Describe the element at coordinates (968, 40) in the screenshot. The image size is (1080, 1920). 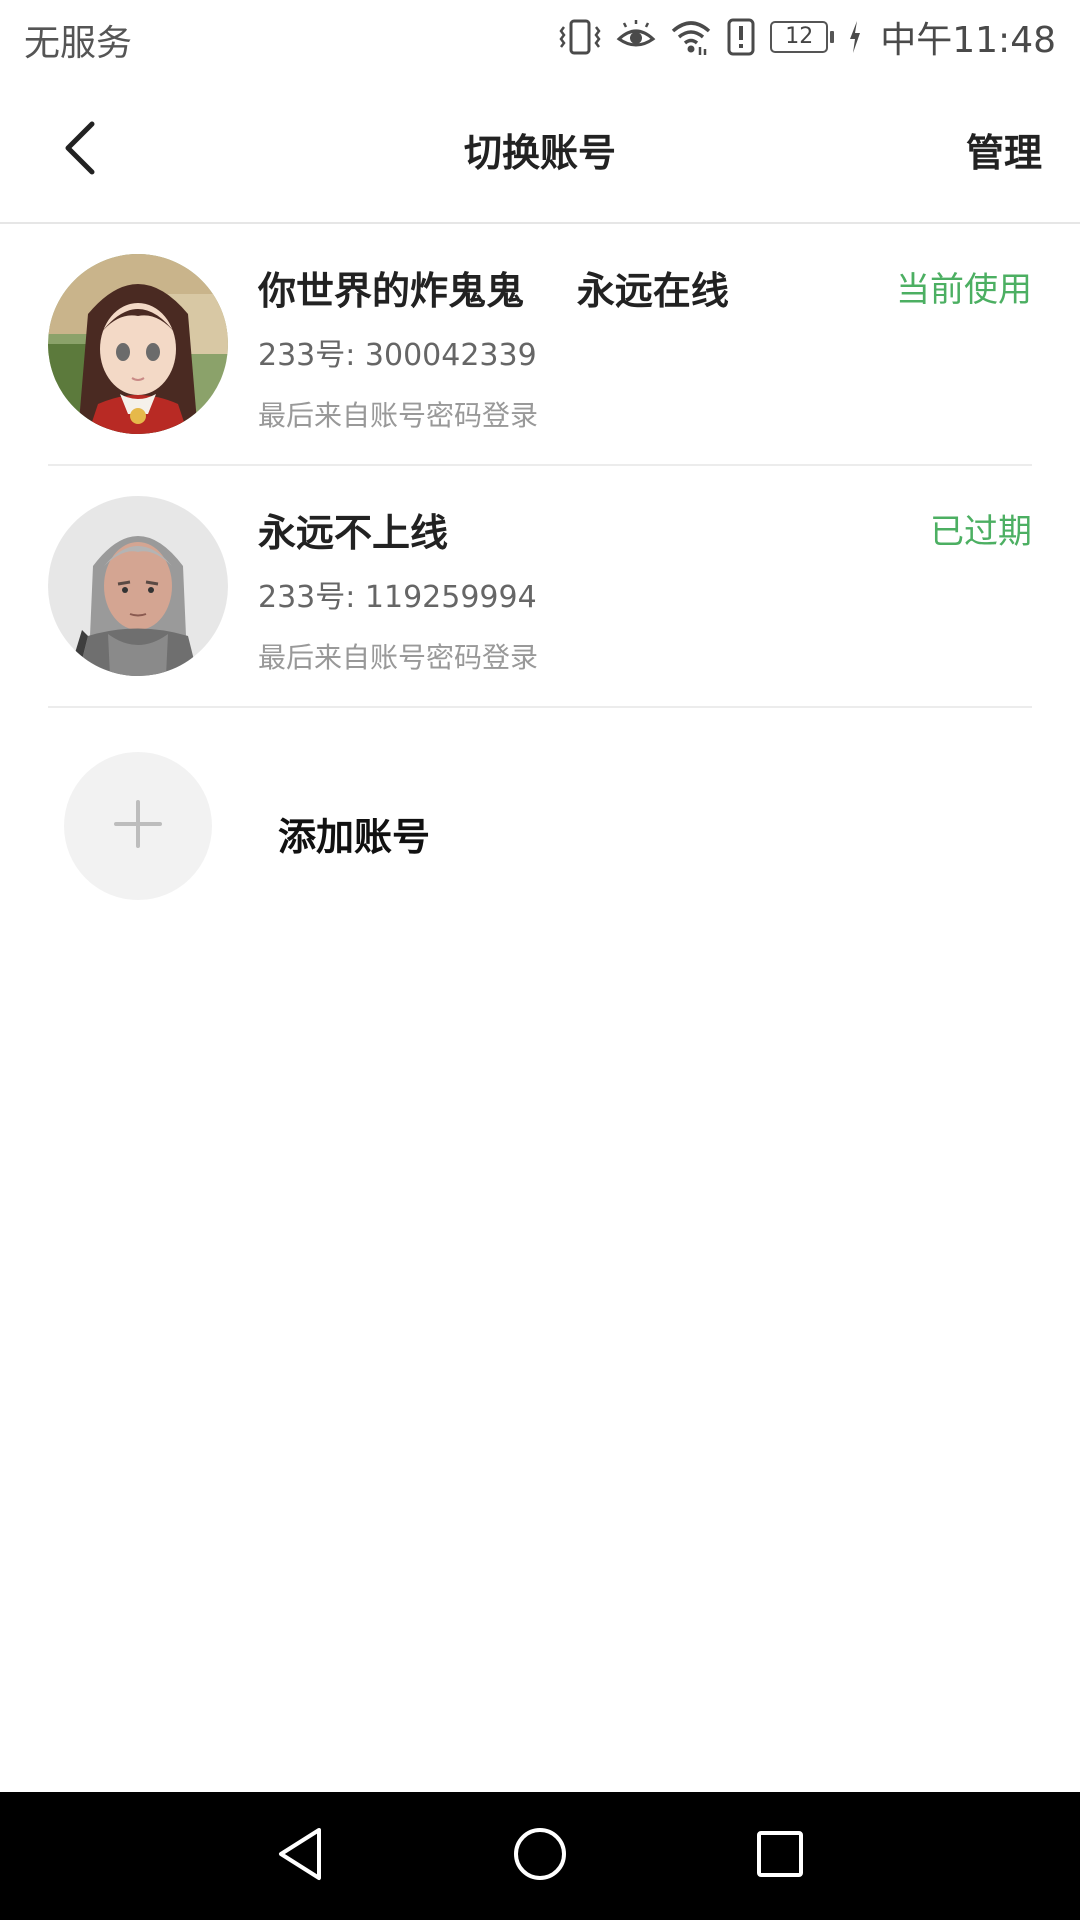
I see `status-time: 中午11:48` at that location.